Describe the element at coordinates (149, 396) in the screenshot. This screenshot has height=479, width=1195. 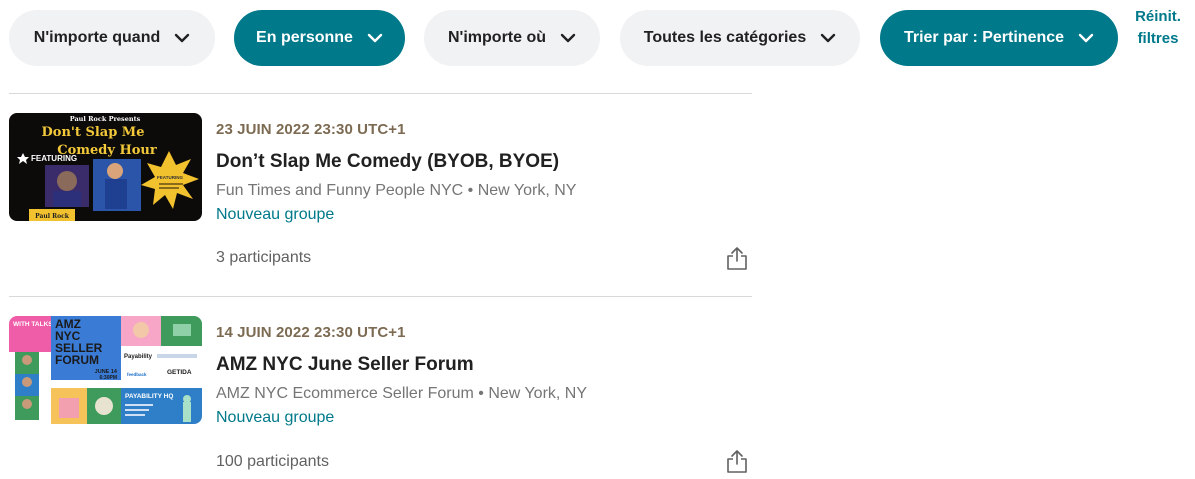
I see `thumb-hq: PAYABILITY HQ` at that location.